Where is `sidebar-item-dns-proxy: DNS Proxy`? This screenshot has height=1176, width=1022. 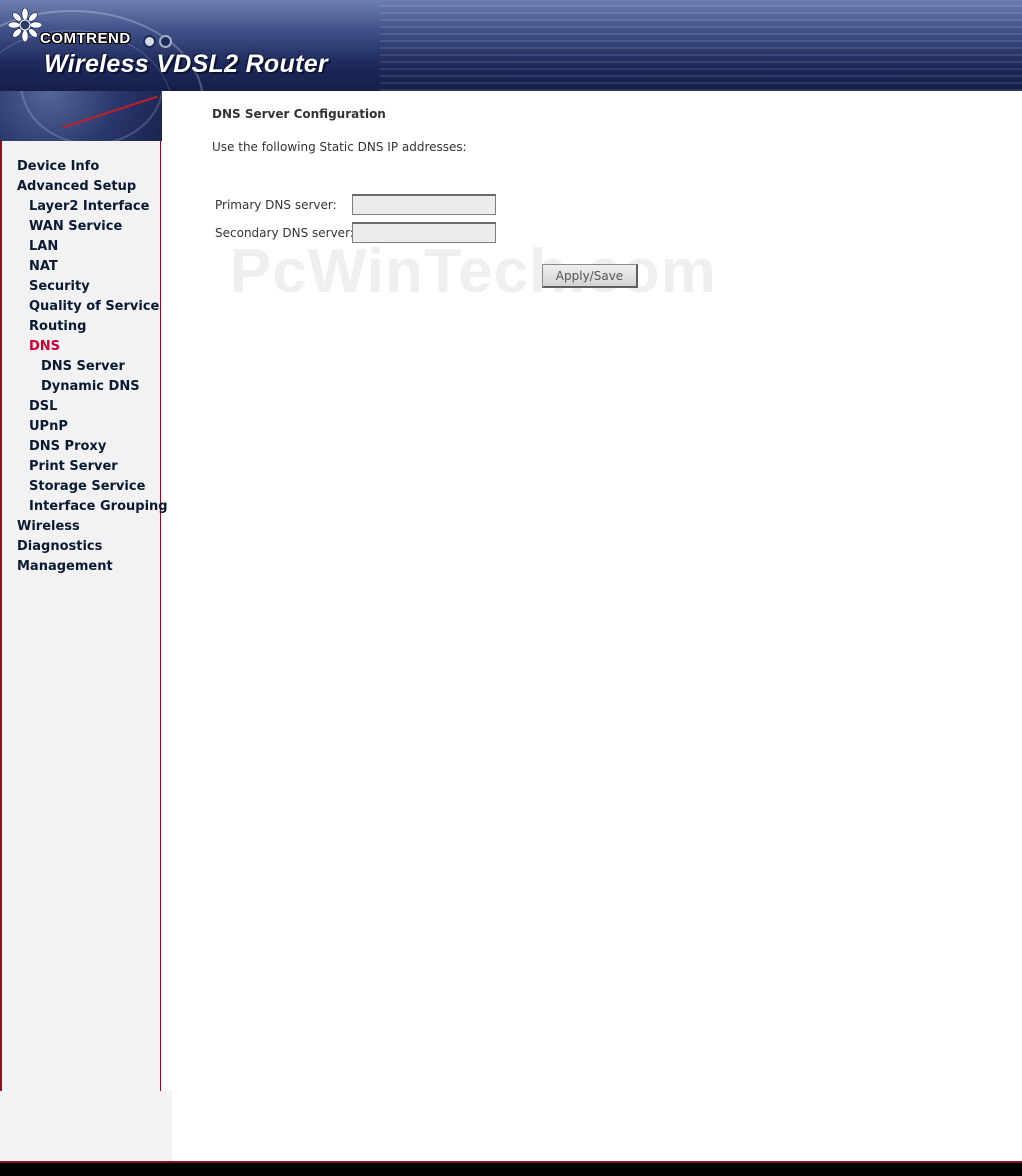 sidebar-item-dns-proxy: DNS Proxy is located at coordinates (67, 446).